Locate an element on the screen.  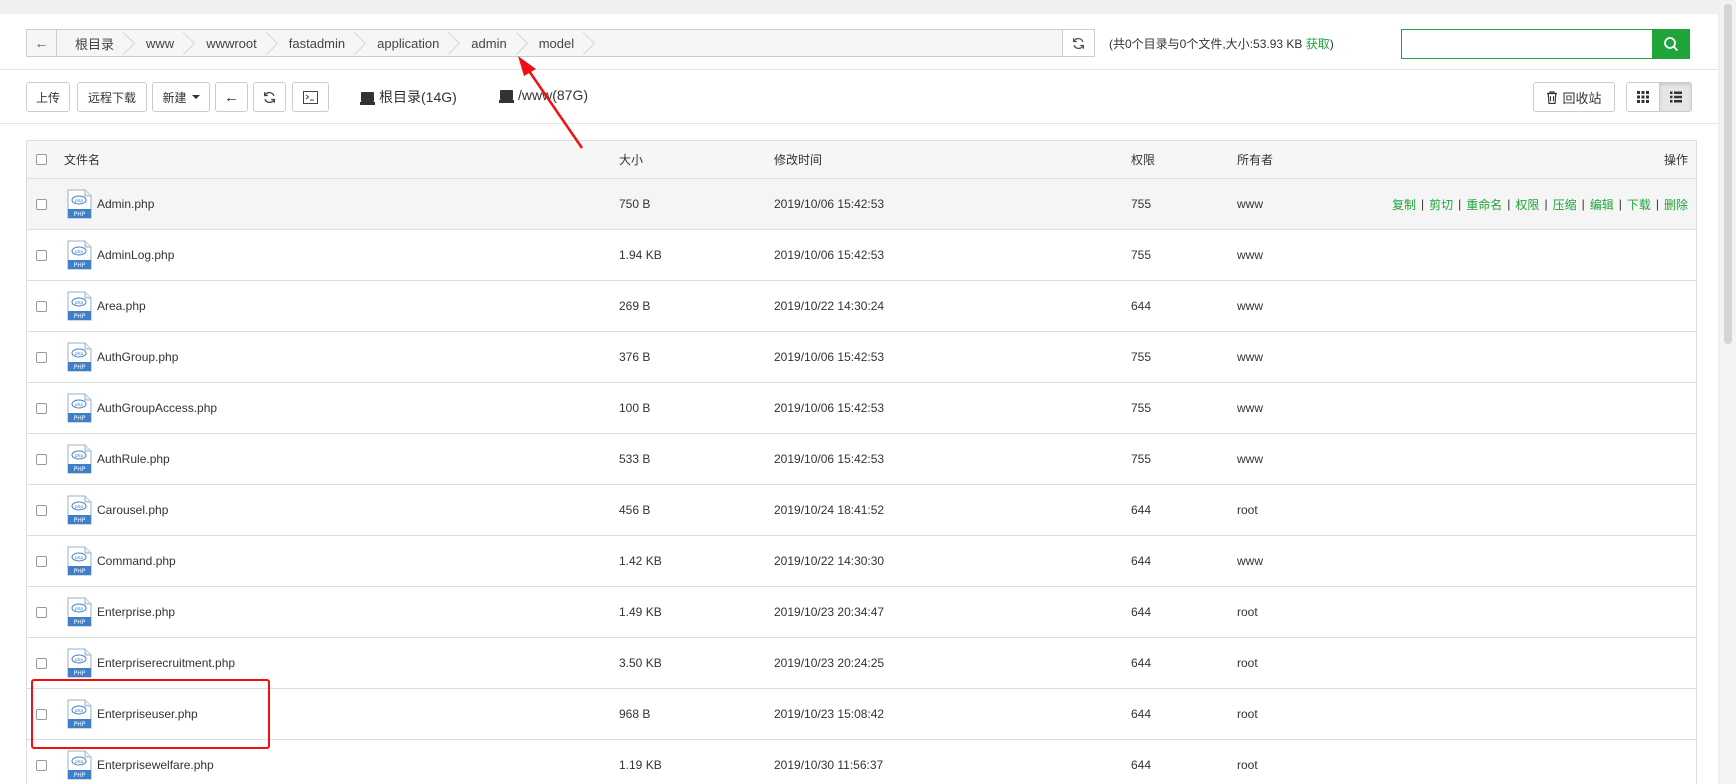
scrollbar-thumb is located at coordinates (1728, 174).